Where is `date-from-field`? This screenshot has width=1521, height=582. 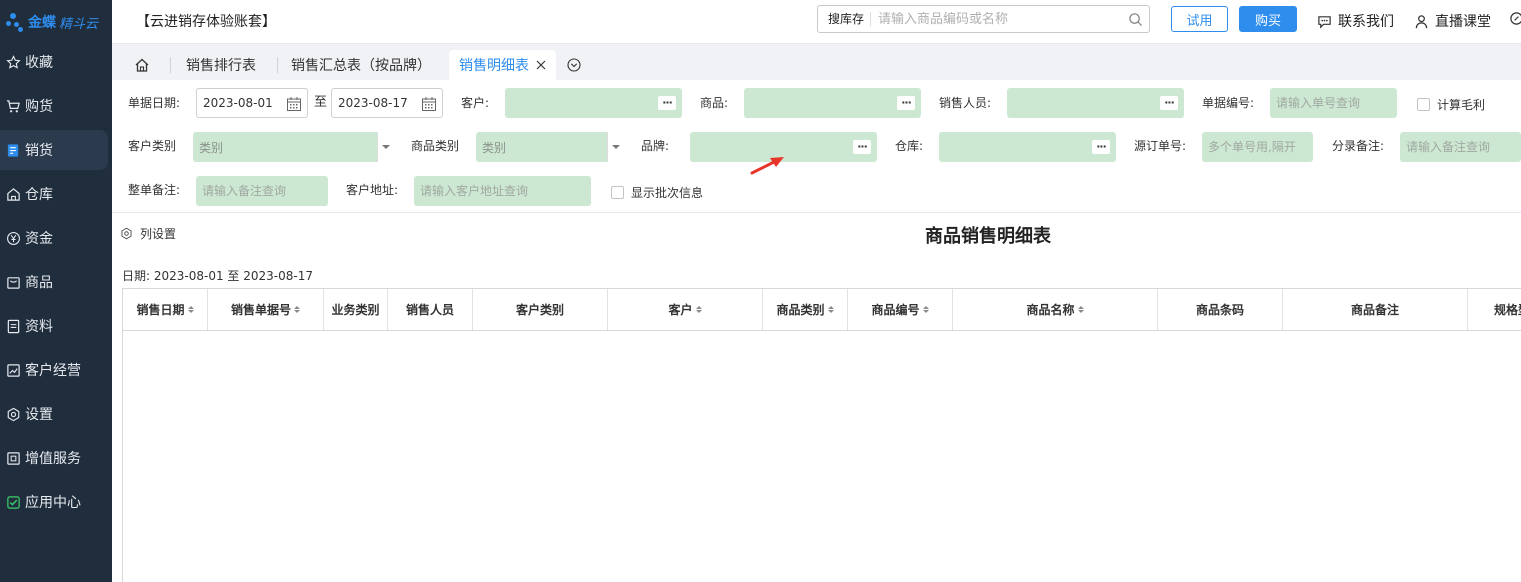
date-from-field is located at coordinates (252, 103).